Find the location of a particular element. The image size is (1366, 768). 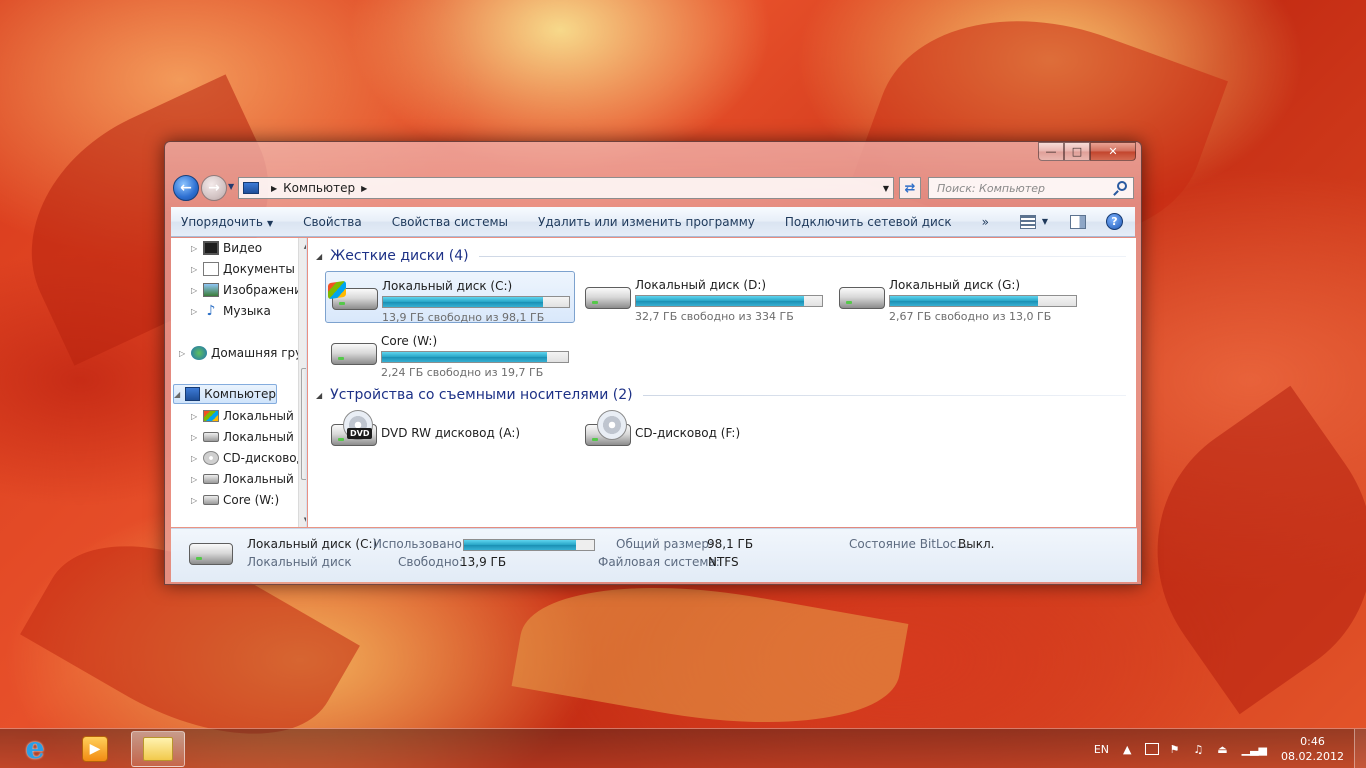

network-signal-icon: ▁▃▅ is located at coordinates (1254, 749).